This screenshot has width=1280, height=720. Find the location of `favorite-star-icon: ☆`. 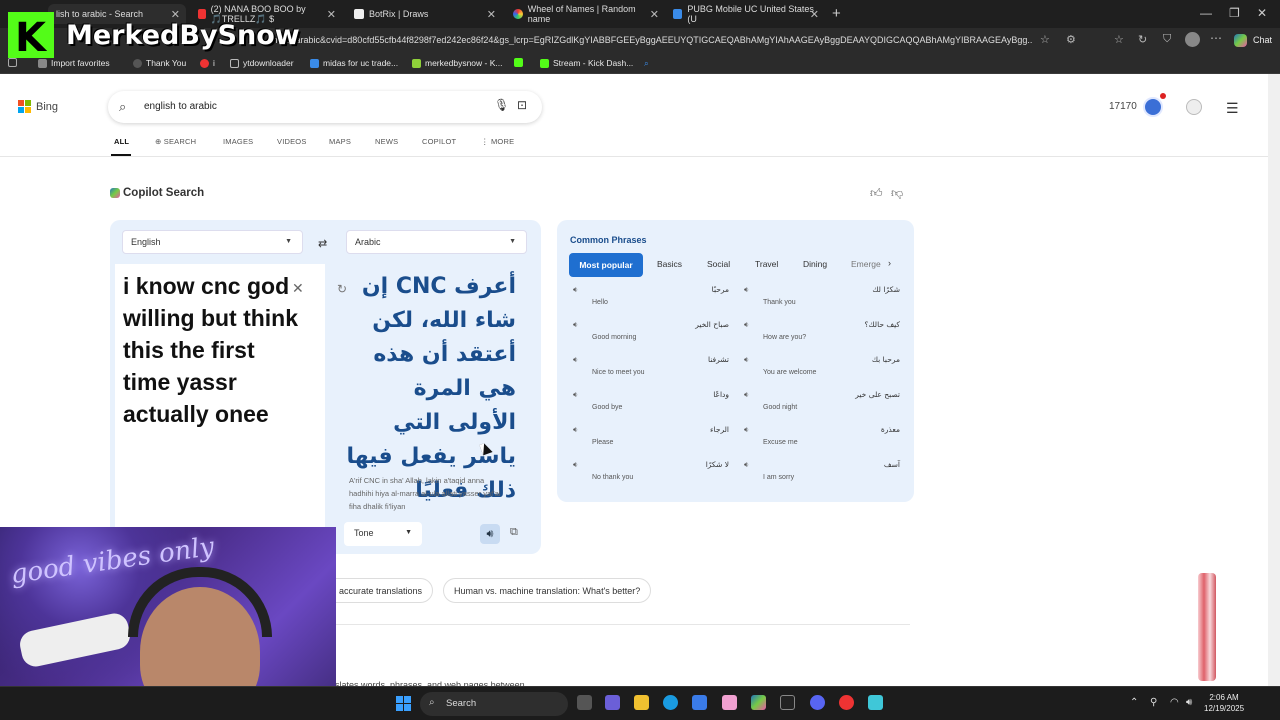

favorite-star-icon: ☆ is located at coordinates (1045, 39).